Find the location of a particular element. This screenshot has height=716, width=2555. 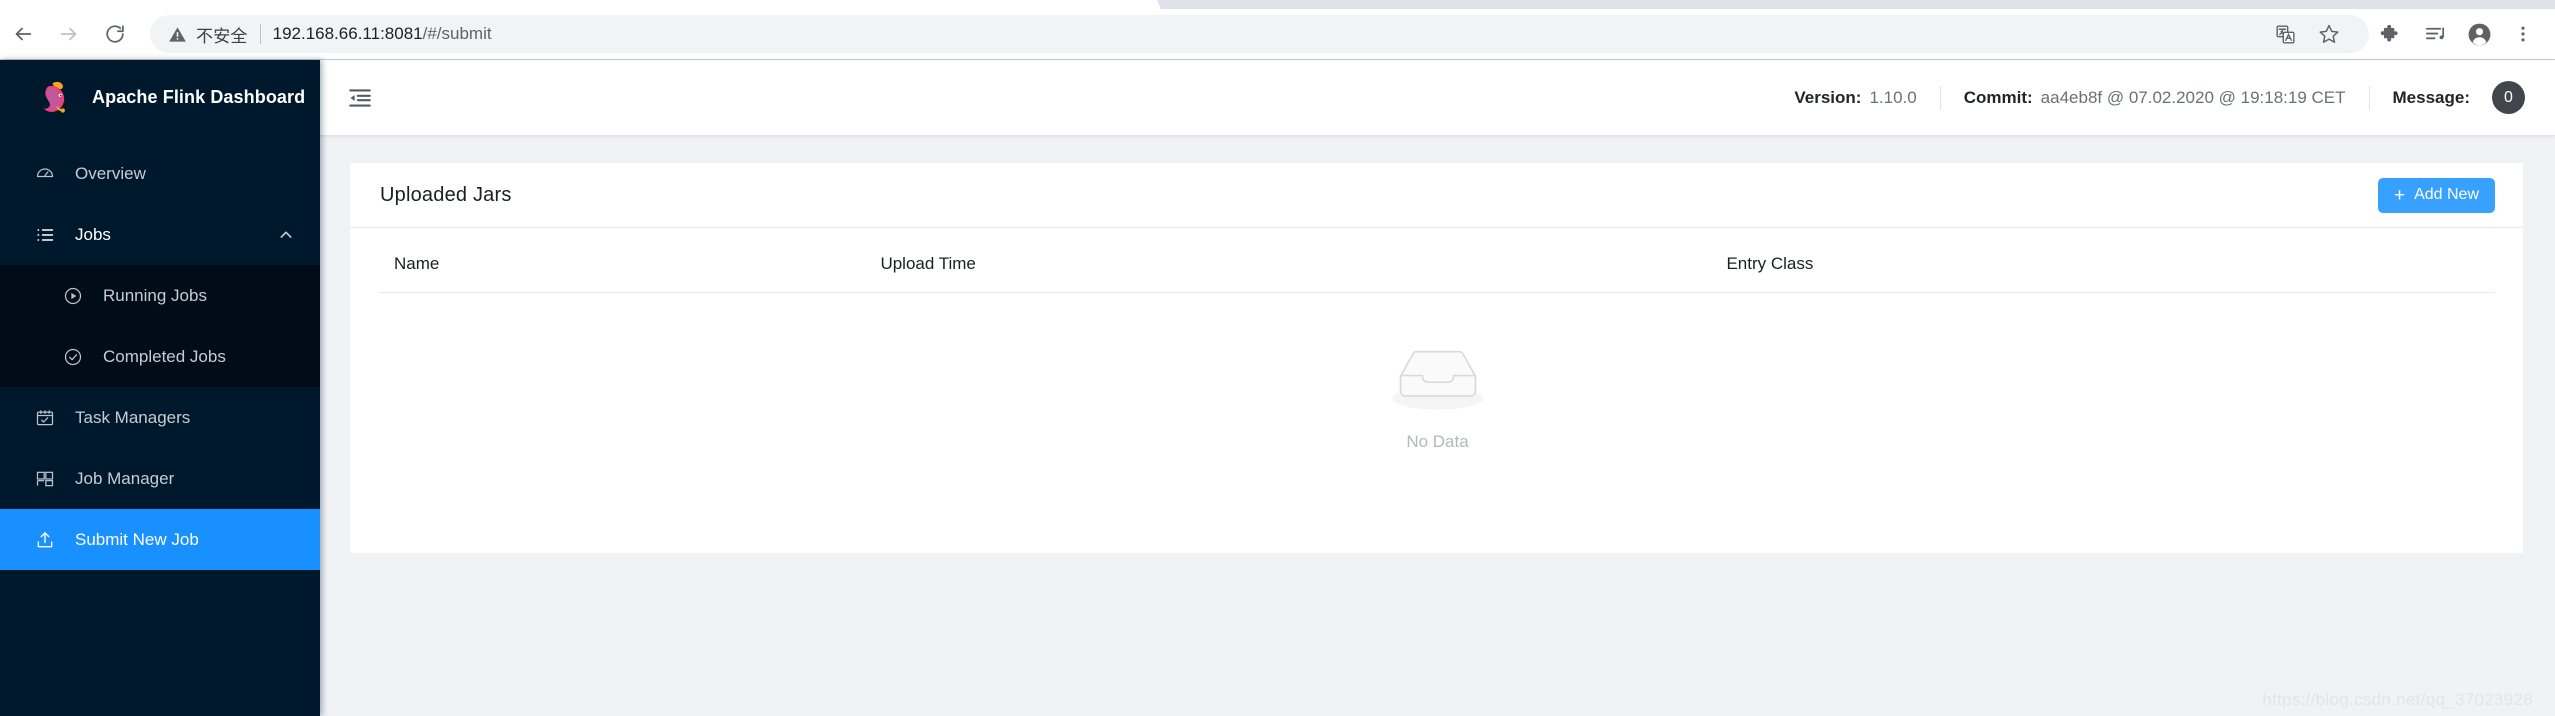

browser-tab is located at coordinates (572, 4).